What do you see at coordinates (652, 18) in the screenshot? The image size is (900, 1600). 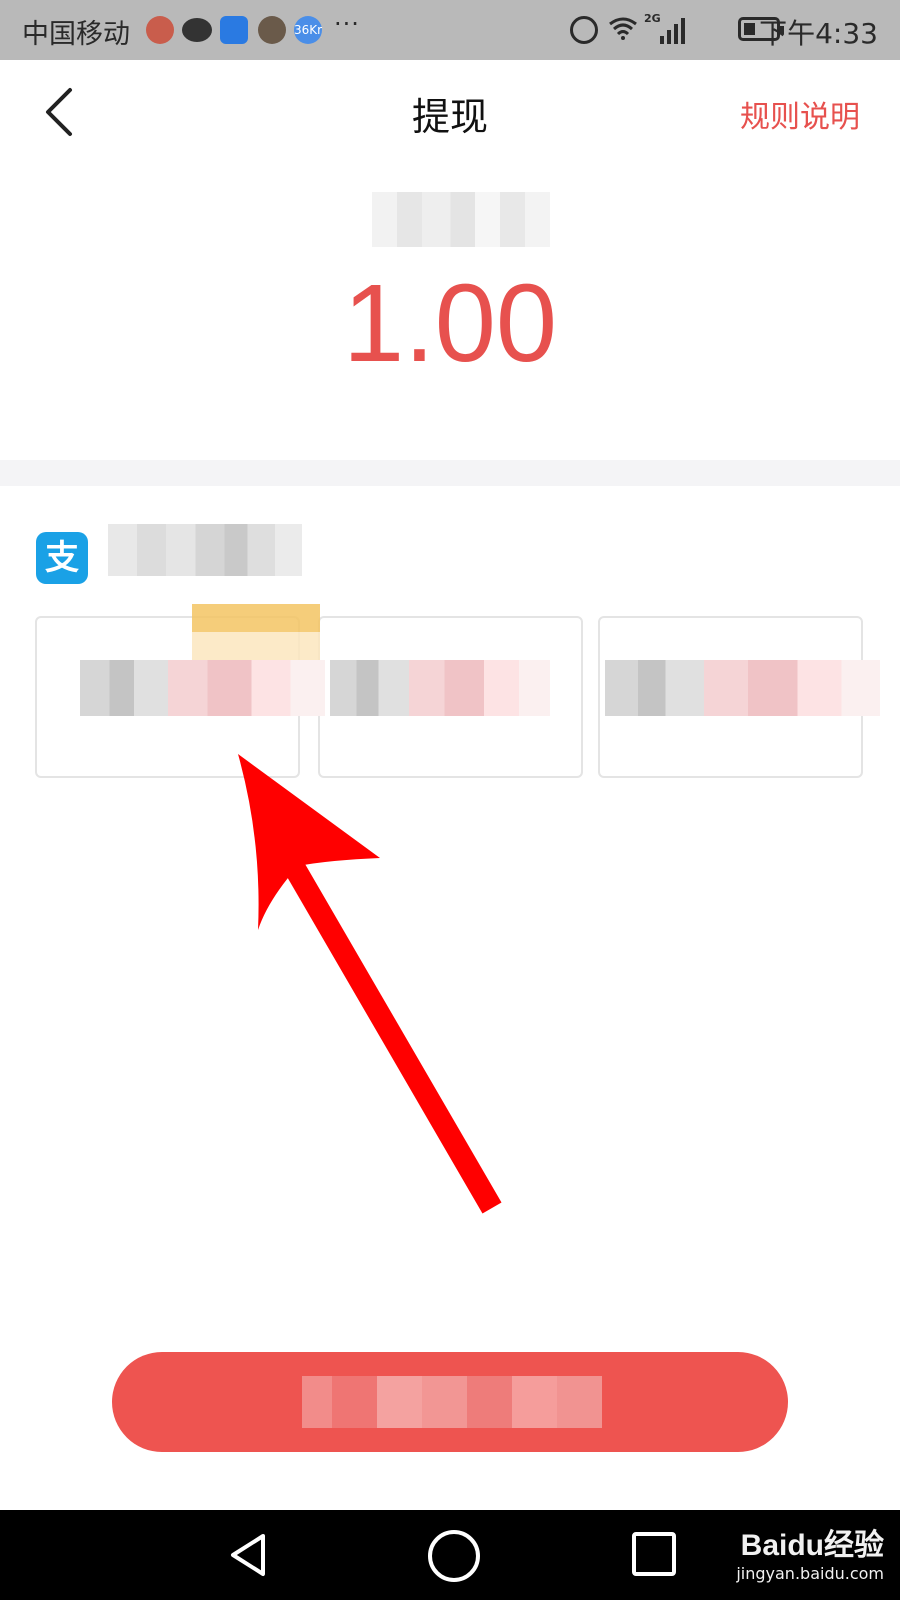 I see `network-type-label: 2G` at bounding box center [652, 18].